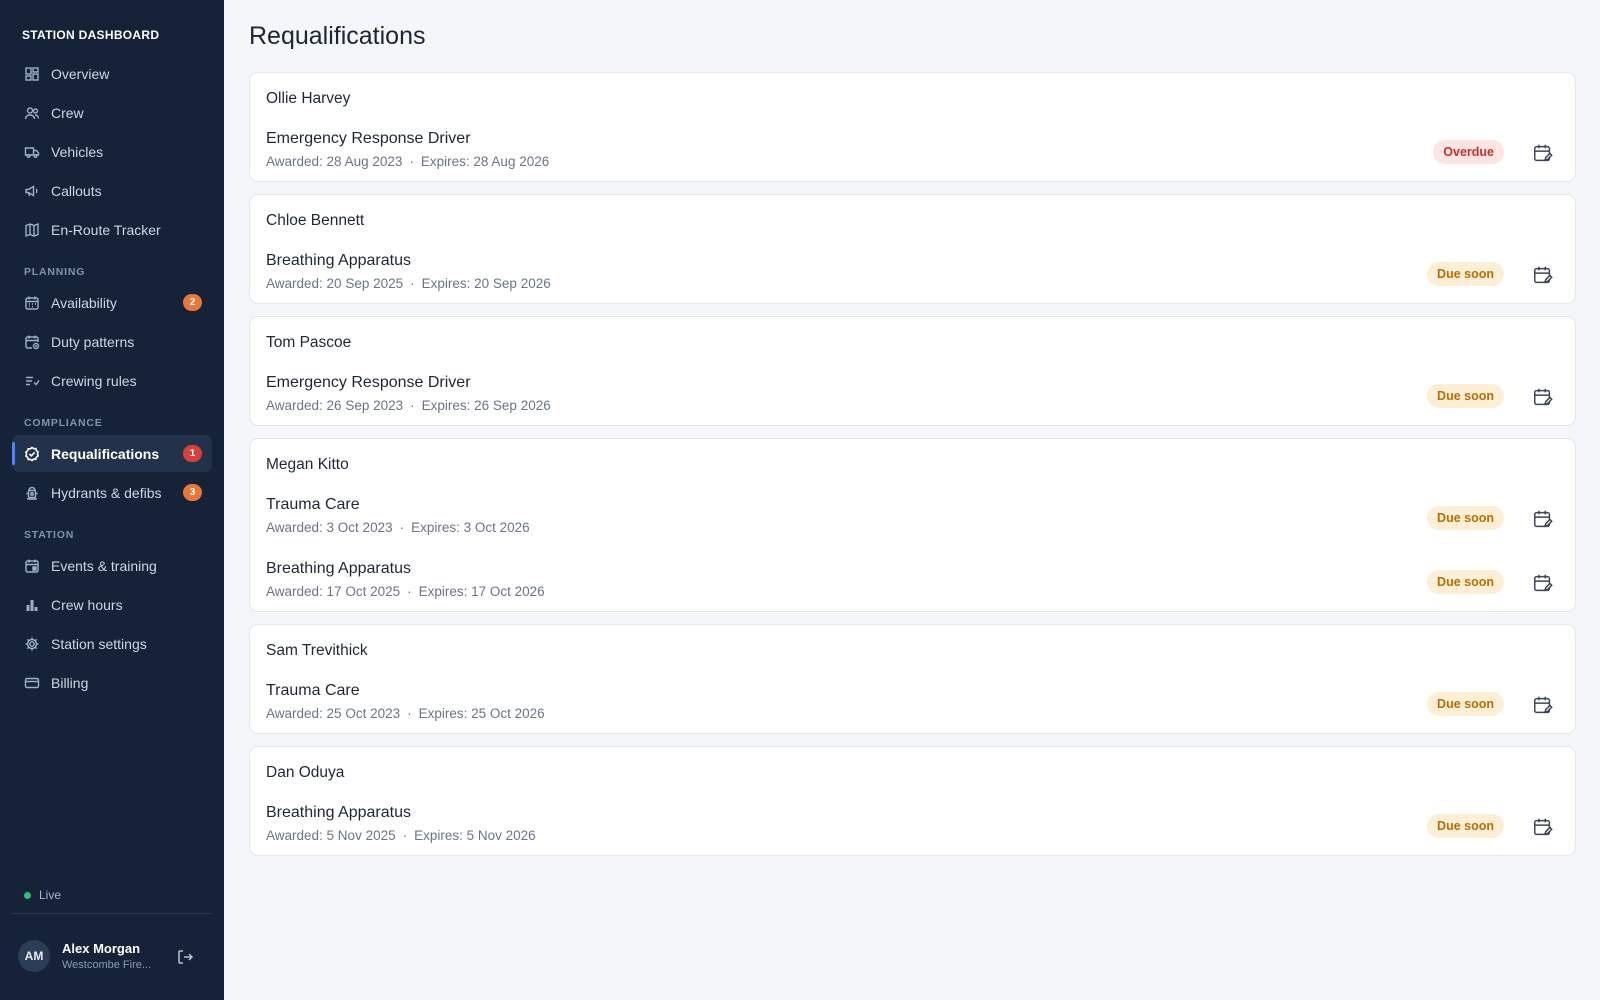  I want to click on person-name: Ollie Harvey, so click(308, 98).